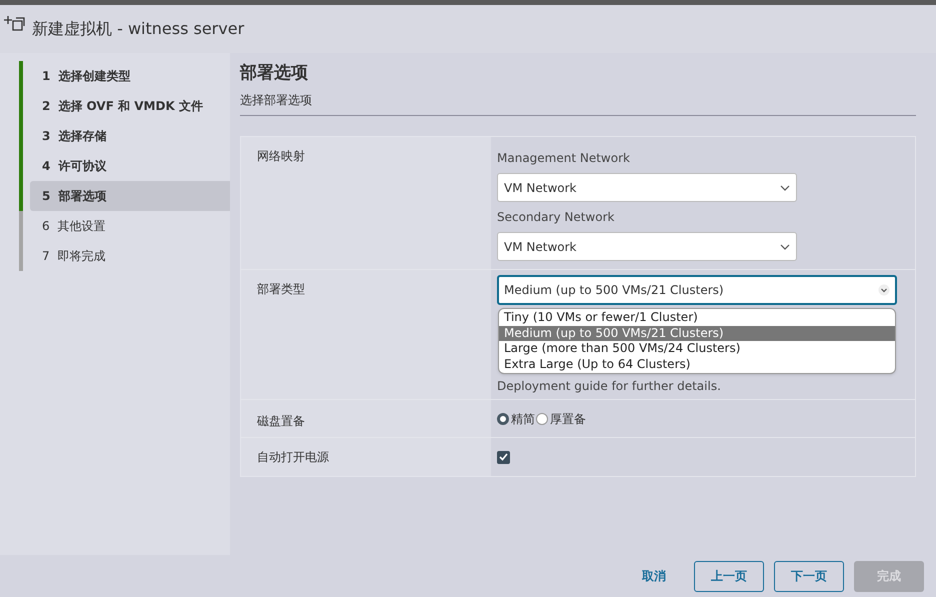 Image resolution: width=936 pixels, height=597 pixels. What do you see at coordinates (697, 318) in the screenshot?
I see `dropdown-option: Tiny (10 VMs or fewer/1 Cluster)` at bounding box center [697, 318].